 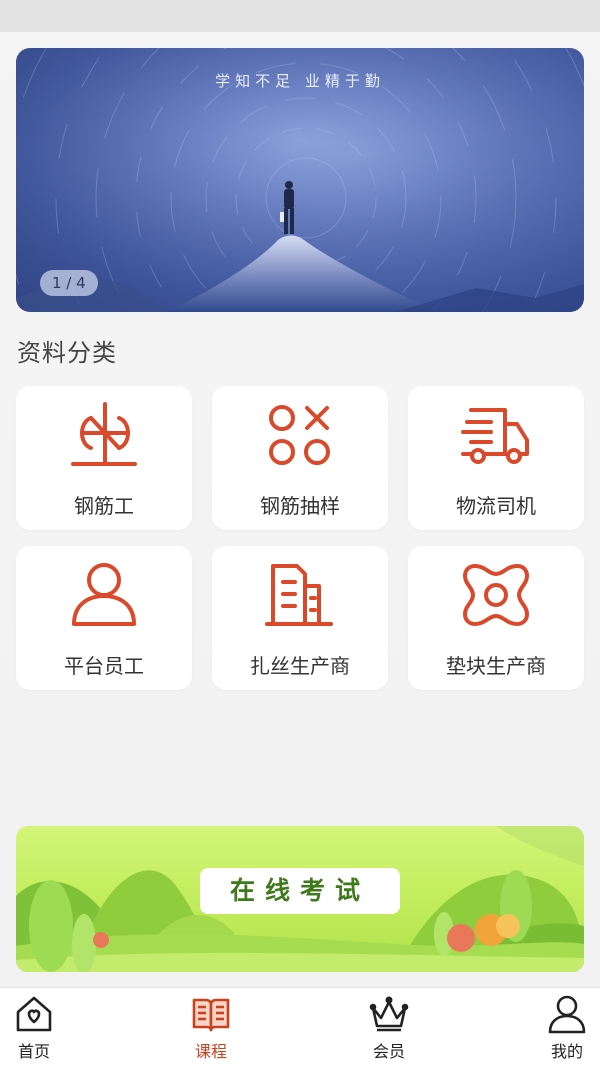 What do you see at coordinates (496, 666) in the screenshot?
I see `category-label: 垫块生产商` at bounding box center [496, 666].